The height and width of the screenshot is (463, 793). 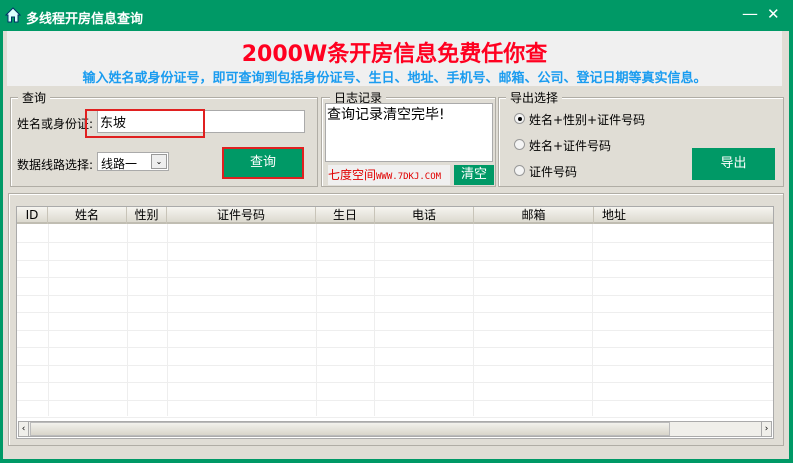 I want to click on column-header-id-number: 证件号码, so click(x=241, y=215).